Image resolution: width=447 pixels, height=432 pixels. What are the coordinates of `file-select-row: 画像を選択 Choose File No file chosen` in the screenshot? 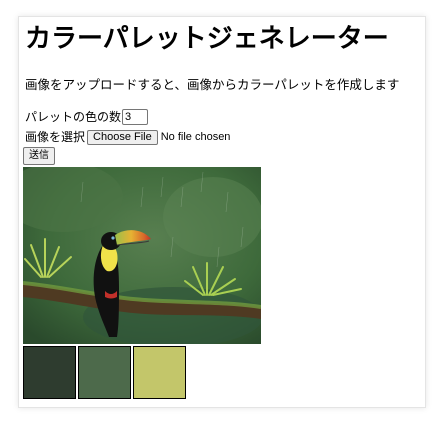 It's located at (127, 137).